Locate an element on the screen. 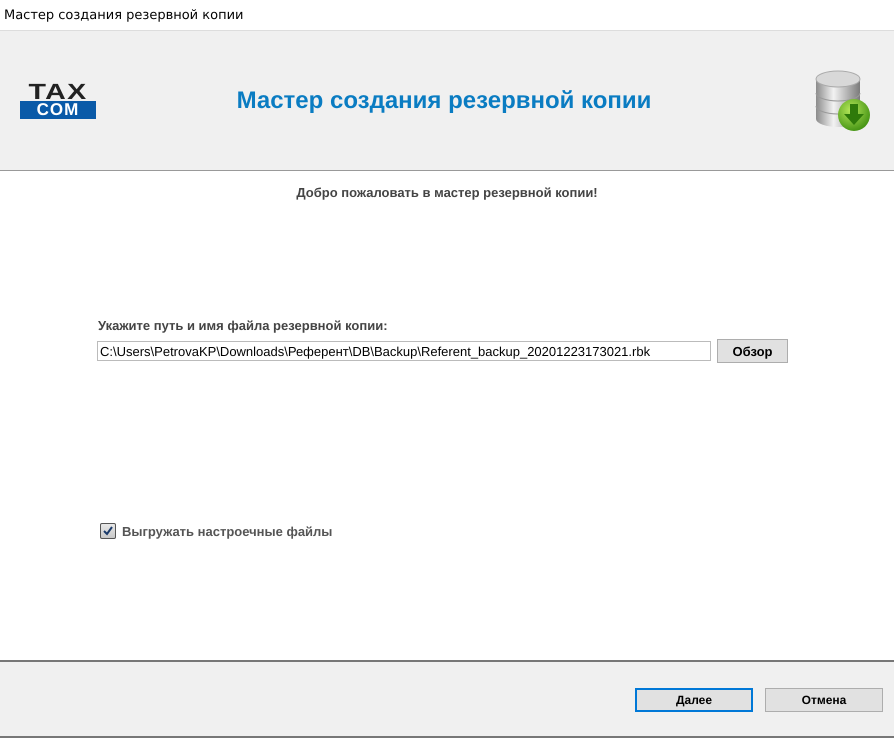  welcome-text: Добро пожаловать в мастер резервной копии! is located at coordinates (447, 192).